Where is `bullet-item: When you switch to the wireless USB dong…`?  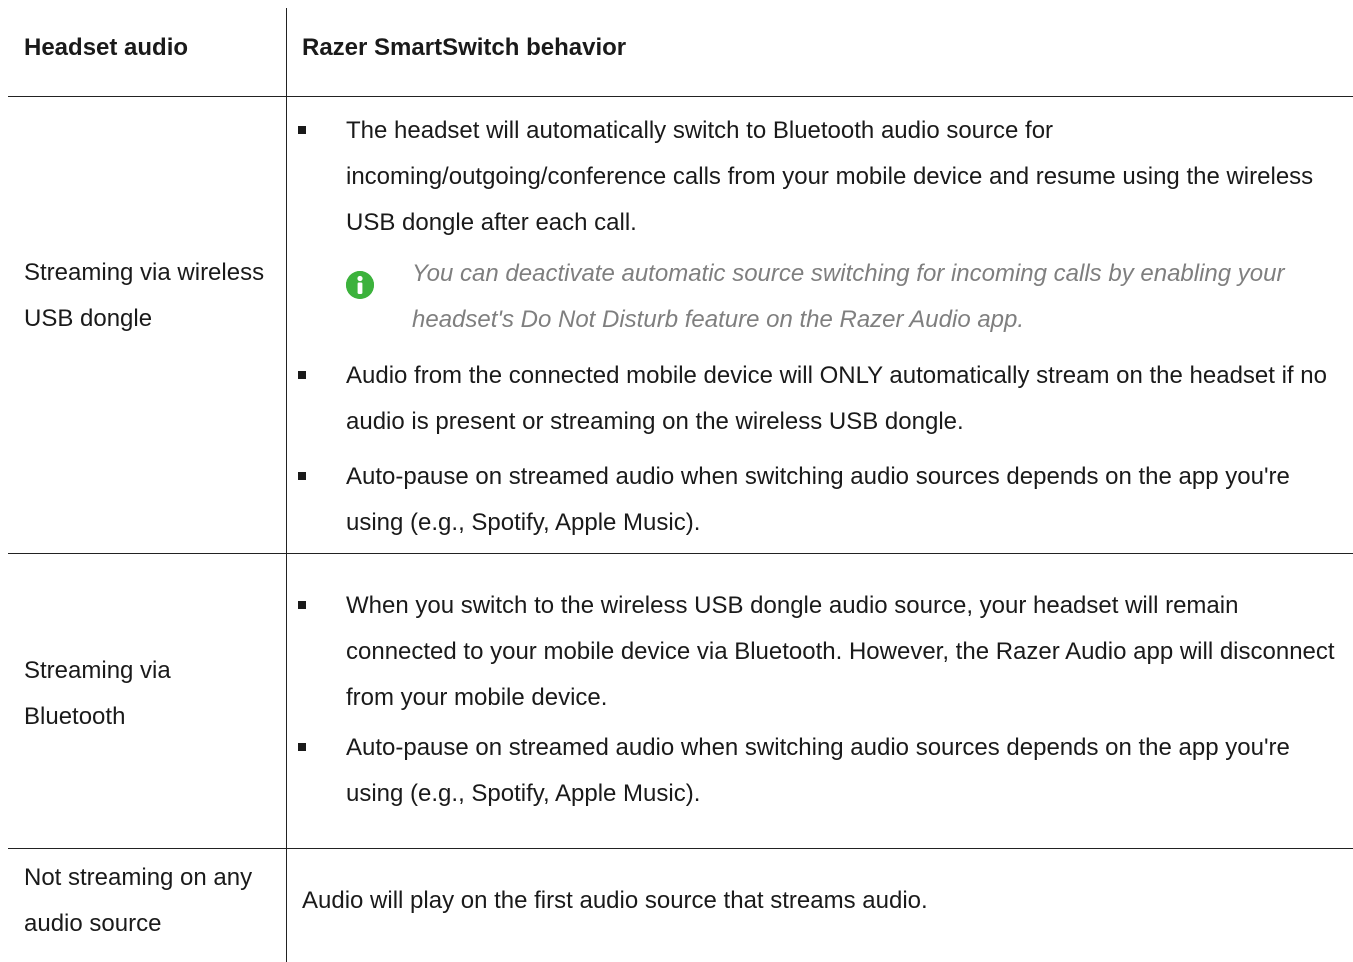
bullet-item: When you switch to the wireless USB dong… is located at coordinates (823, 653).